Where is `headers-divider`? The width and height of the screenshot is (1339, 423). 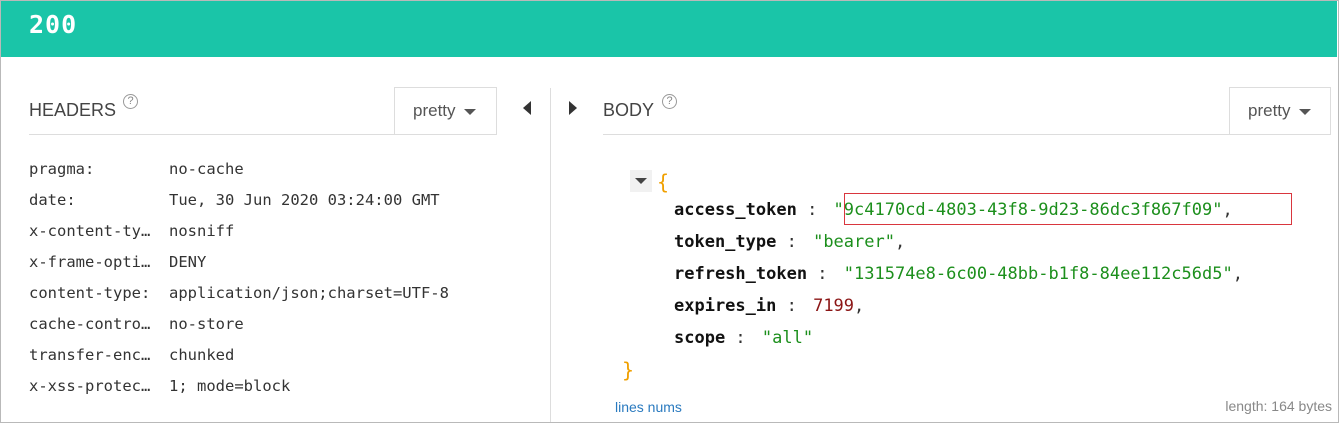 headers-divider is located at coordinates (263, 134).